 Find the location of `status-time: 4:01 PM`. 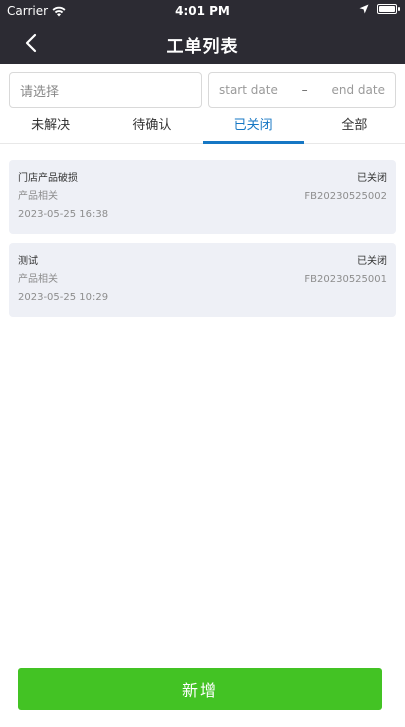

status-time: 4:01 PM is located at coordinates (202, 11).